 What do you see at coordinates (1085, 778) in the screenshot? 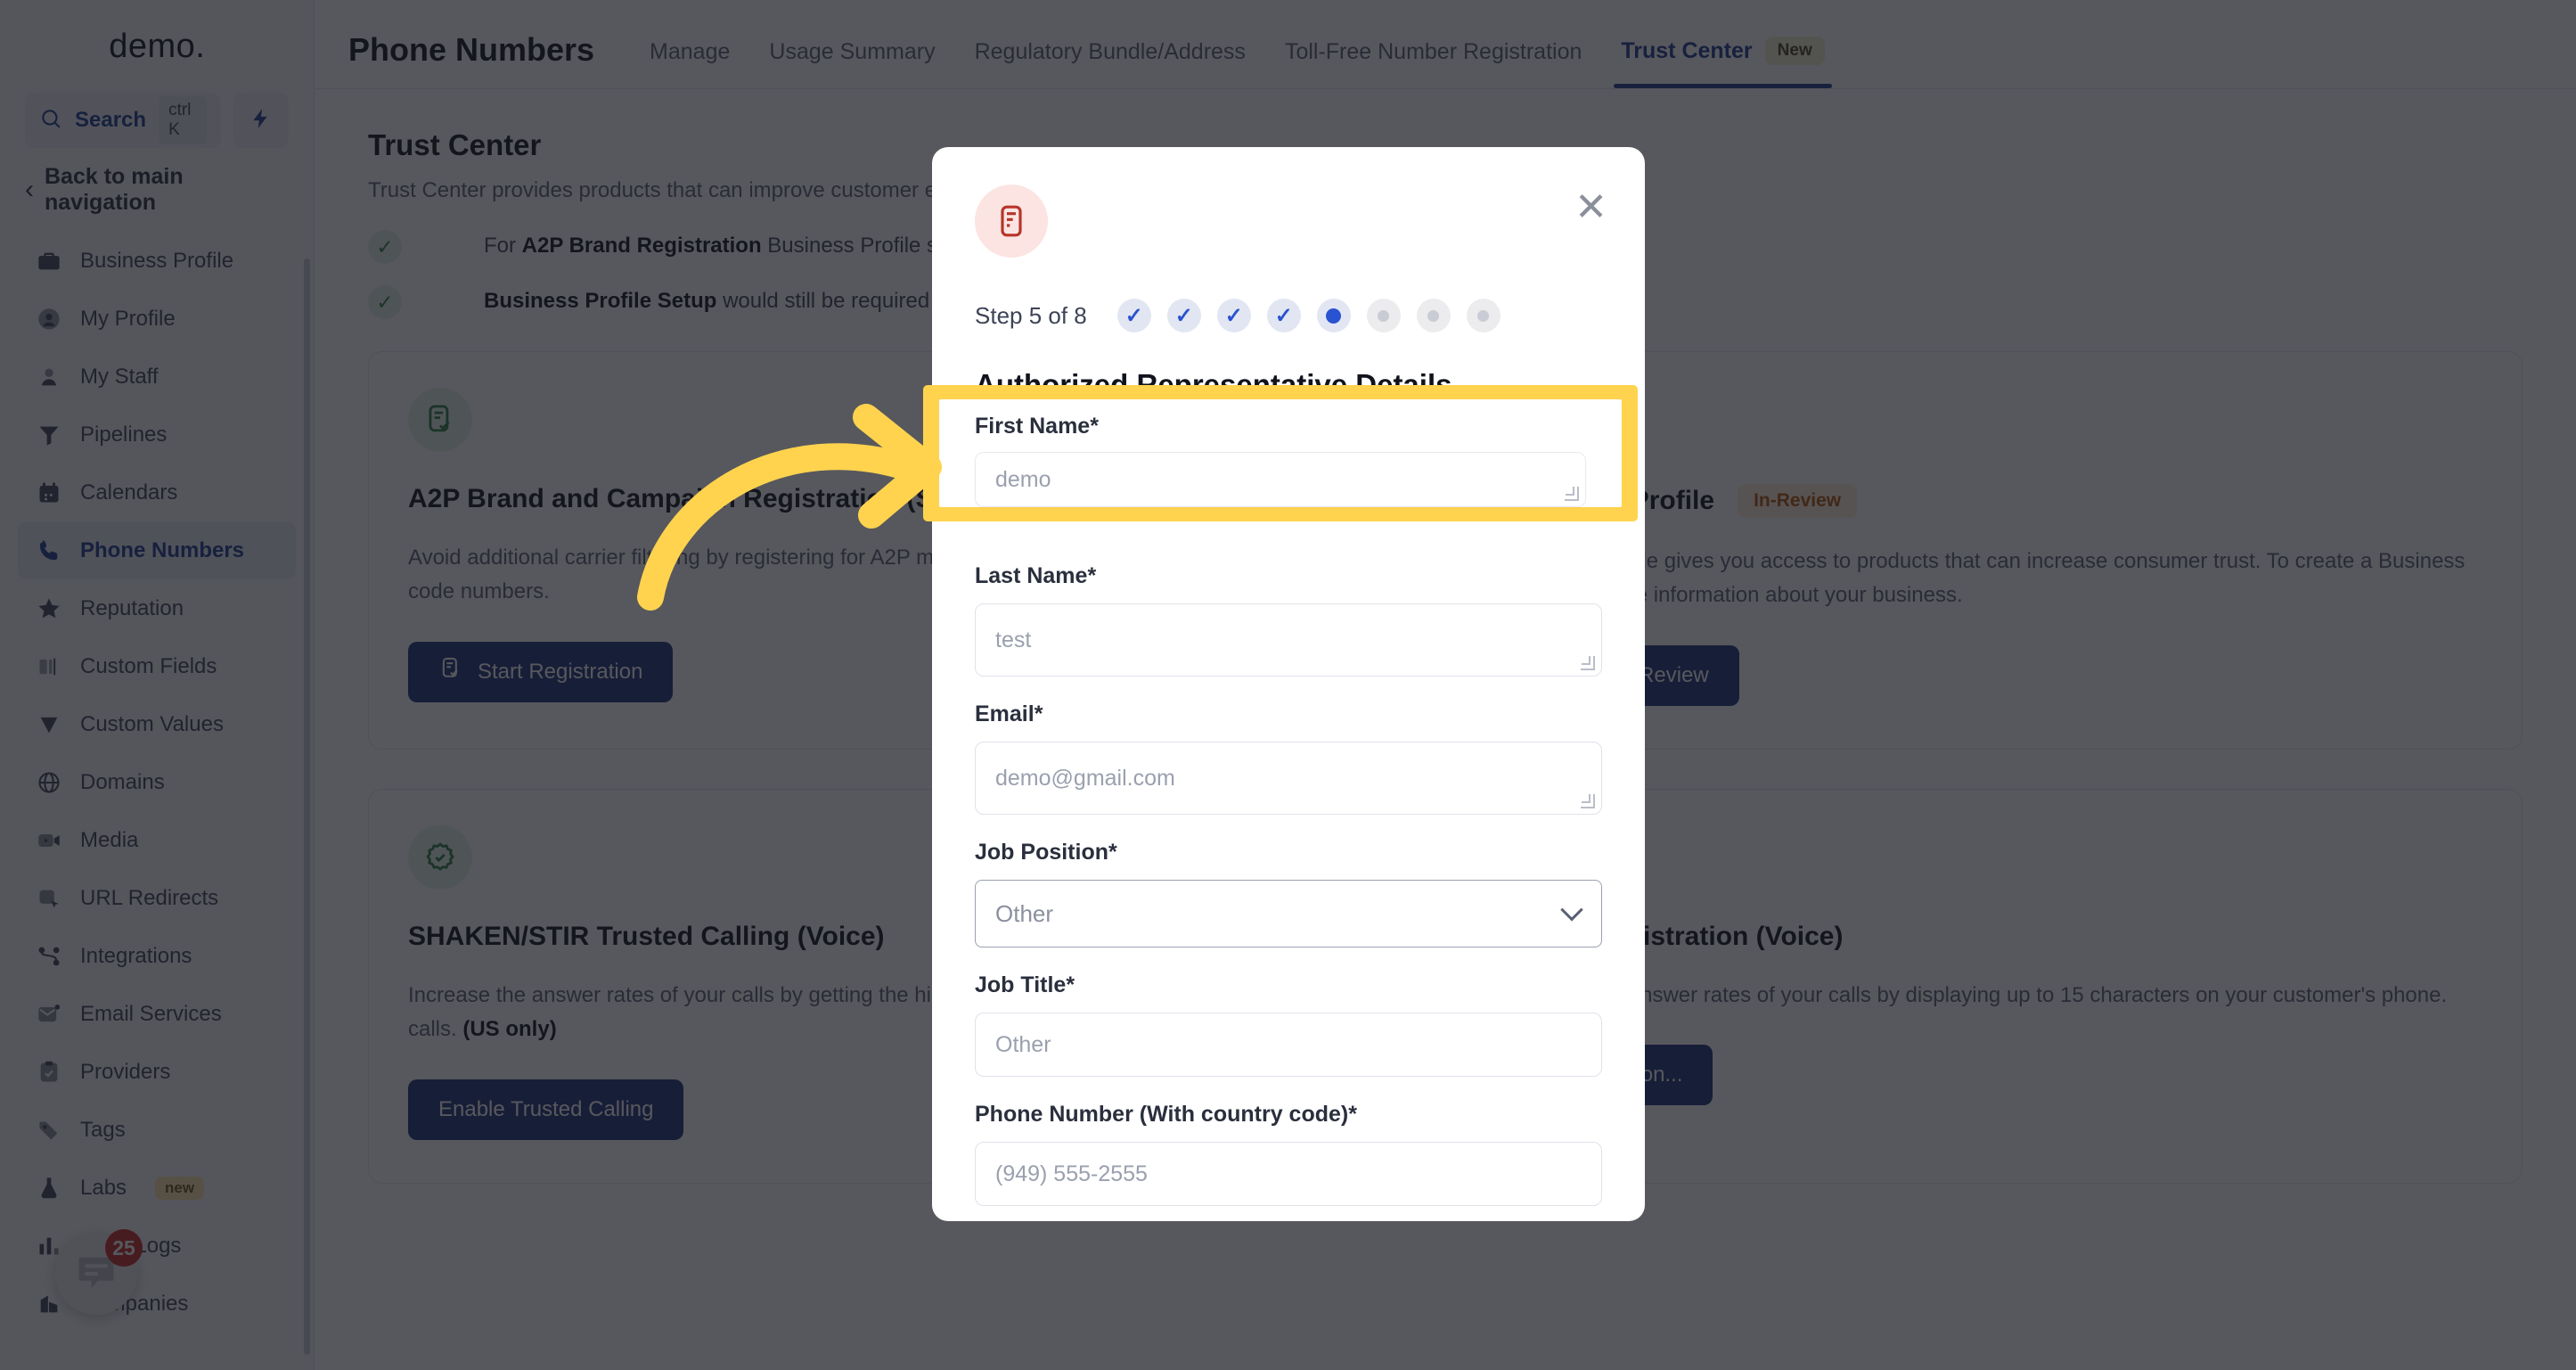
I see `placeholder: demo@gmail.com` at bounding box center [1085, 778].